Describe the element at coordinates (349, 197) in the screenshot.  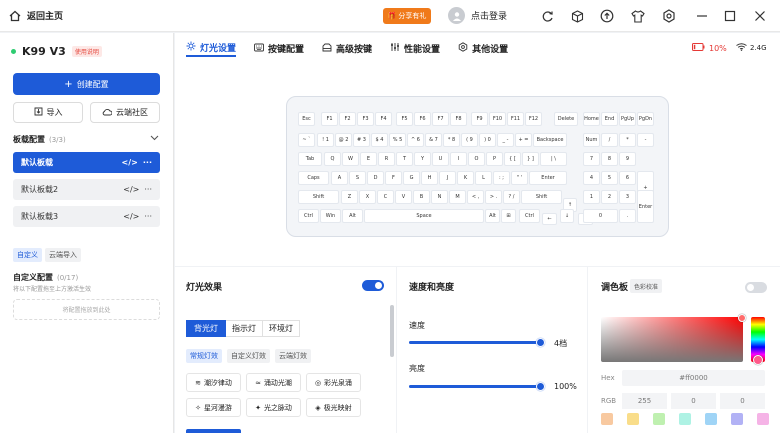
I see `key: Z` at that location.